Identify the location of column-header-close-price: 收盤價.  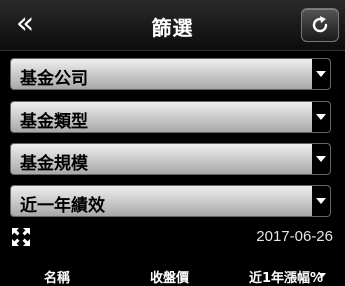
(169, 276).